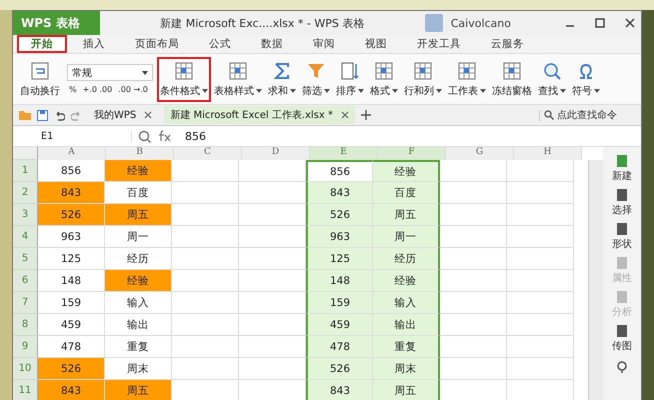  Describe the element at coordinates (586, 79) in the screenshot. I see `ribbon-button: 符号` at that location.